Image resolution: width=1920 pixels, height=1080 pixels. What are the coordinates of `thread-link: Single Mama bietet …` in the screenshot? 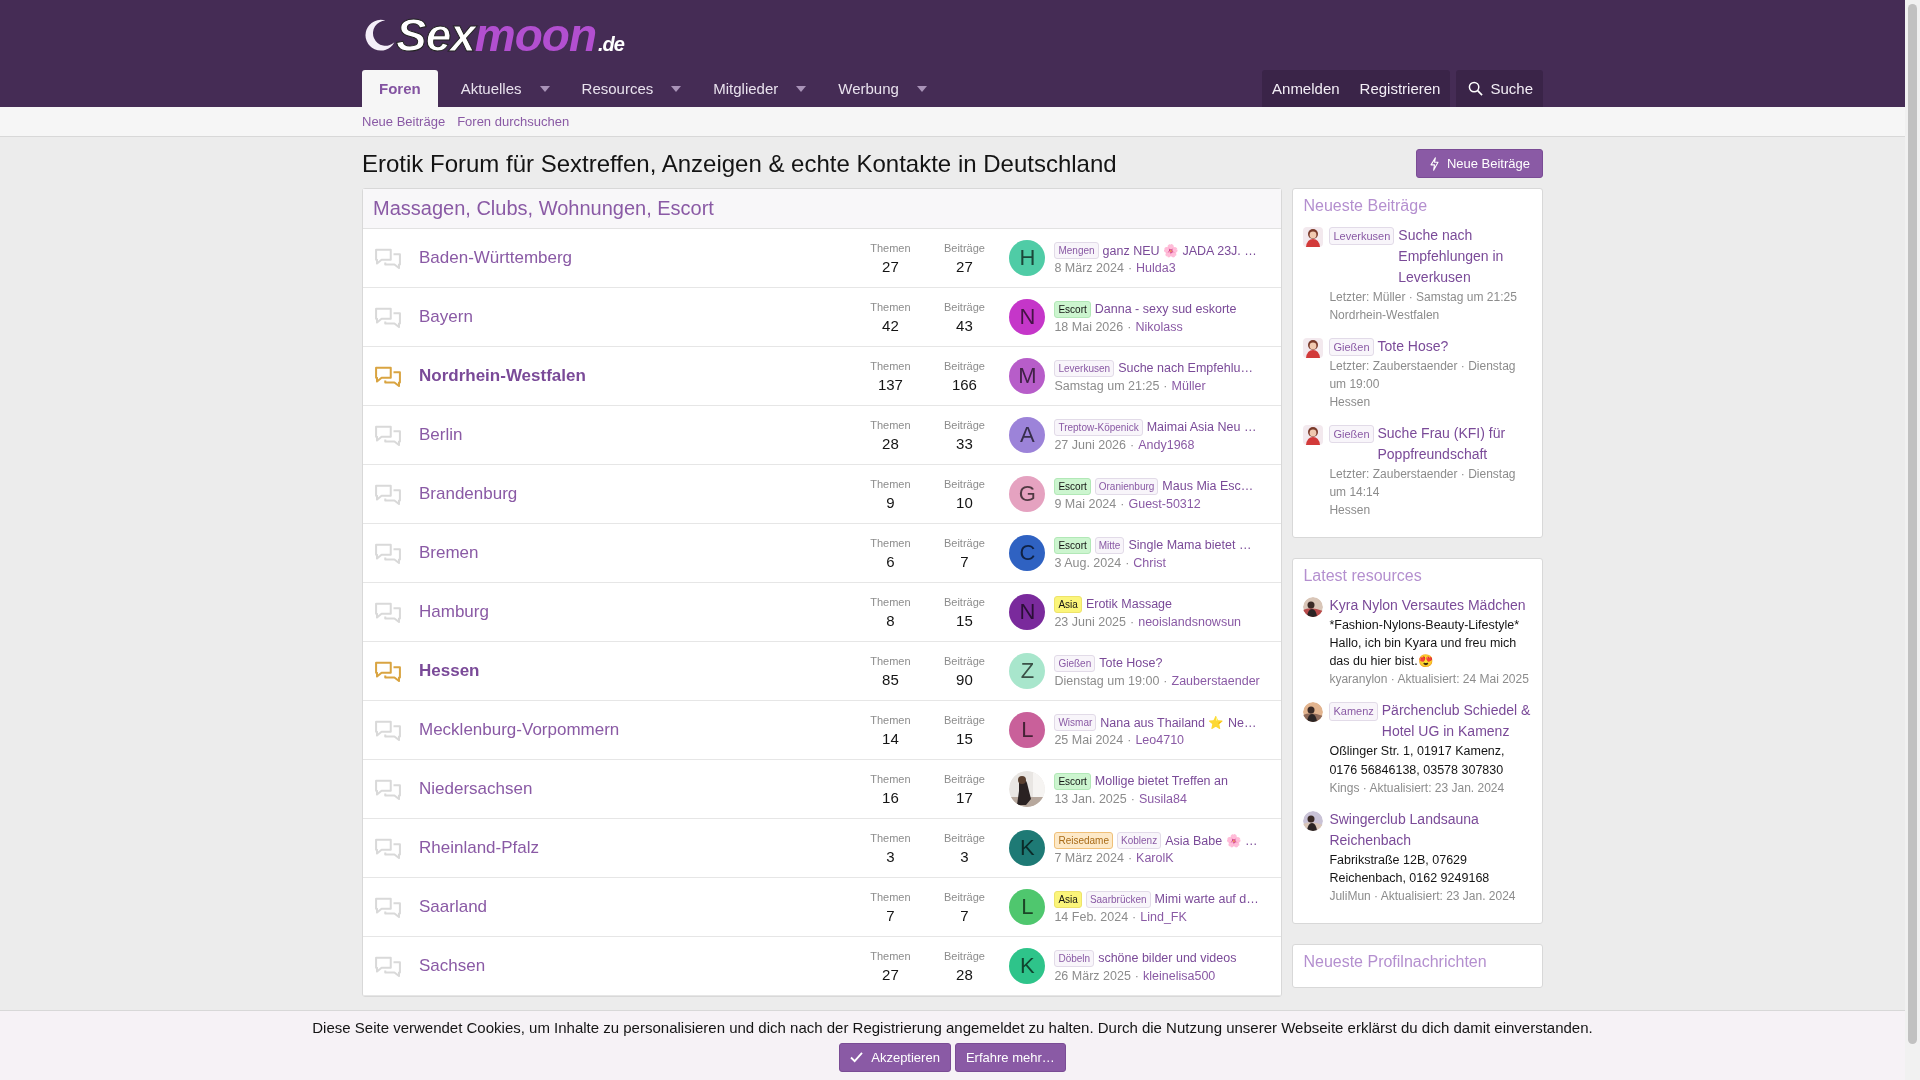 It's located at (1190, 545).